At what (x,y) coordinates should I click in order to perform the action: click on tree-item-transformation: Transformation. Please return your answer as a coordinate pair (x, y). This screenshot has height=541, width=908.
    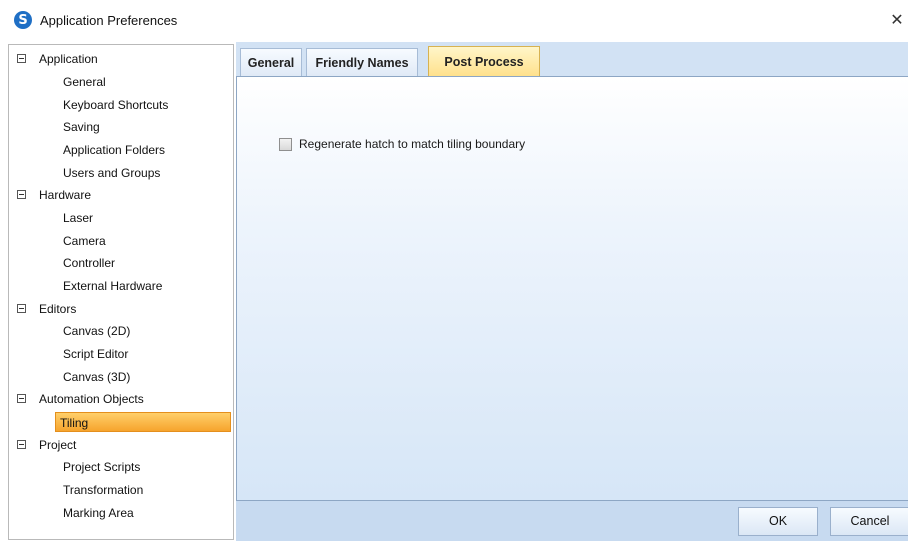
    Looking at the image, I should click on (121, 490).